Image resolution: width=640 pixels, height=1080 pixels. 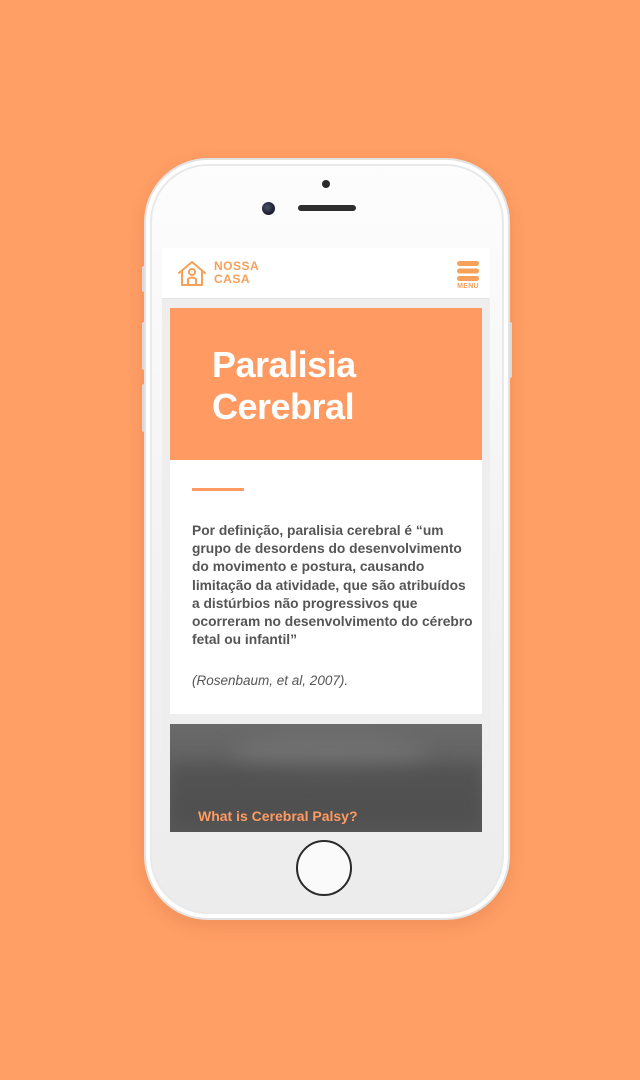 I want to click on site-logo: NOSSA CASA, so click(x=217, y=273).